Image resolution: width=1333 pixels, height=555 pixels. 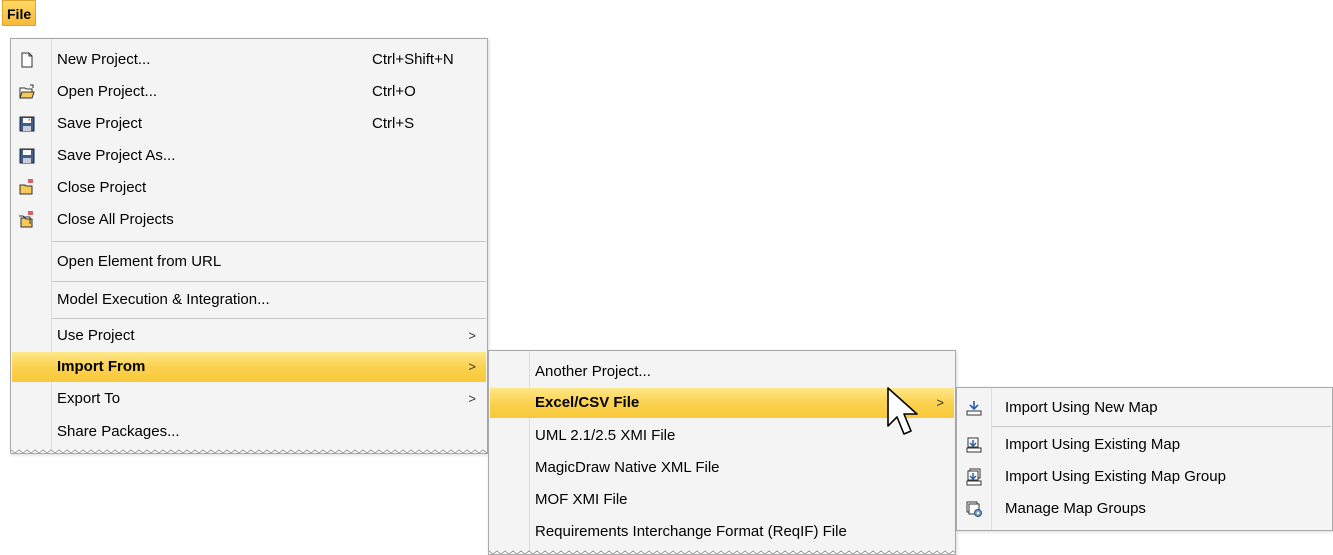 What do you see at coordinates (26, 187) in the screenshot?
I see `close-project-icon` at bounding box center [26, 187].